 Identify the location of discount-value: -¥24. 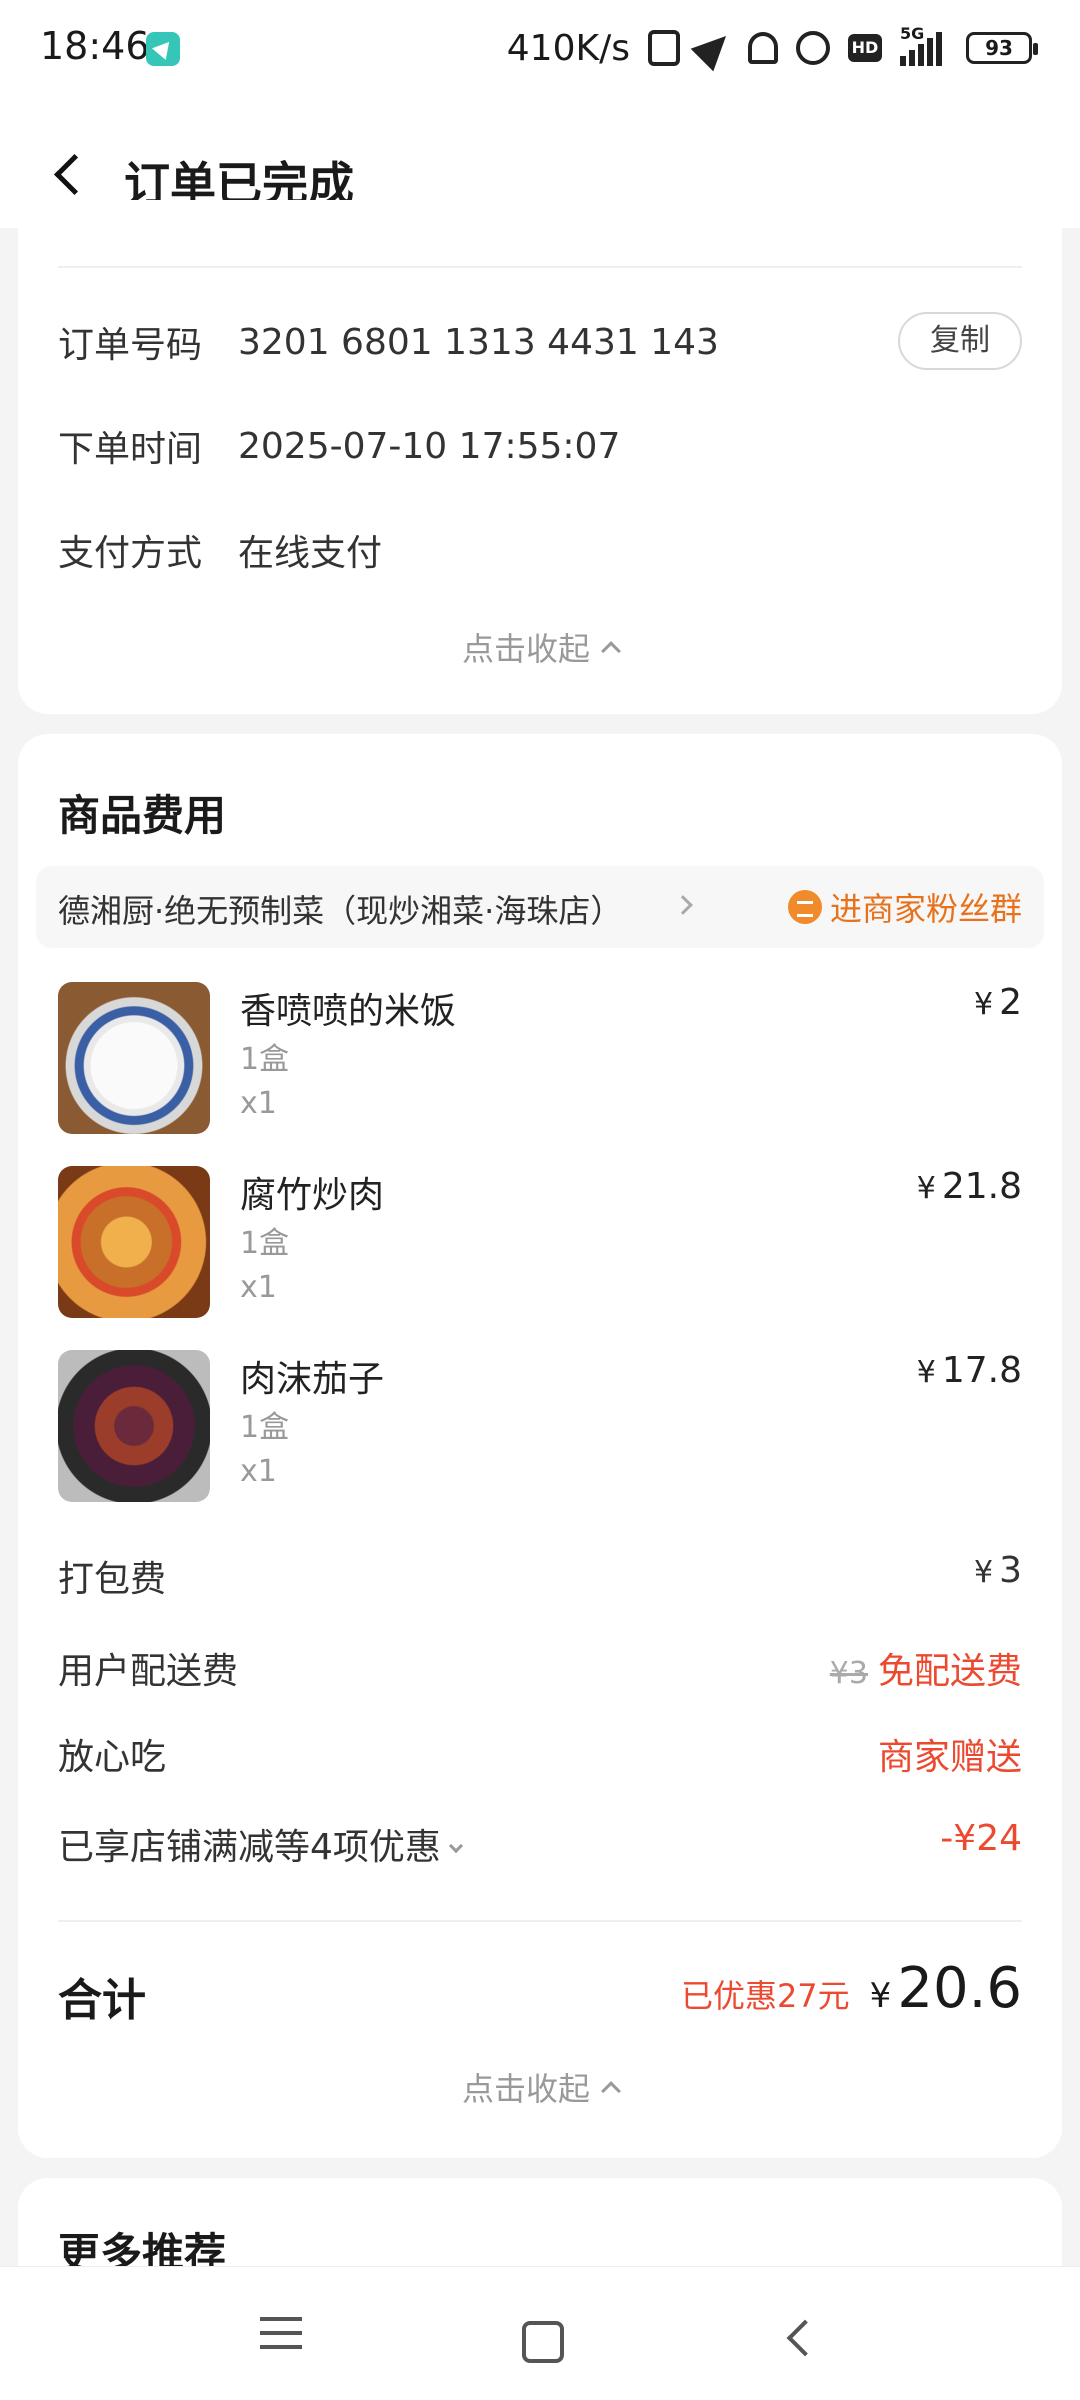
(981, 1838).